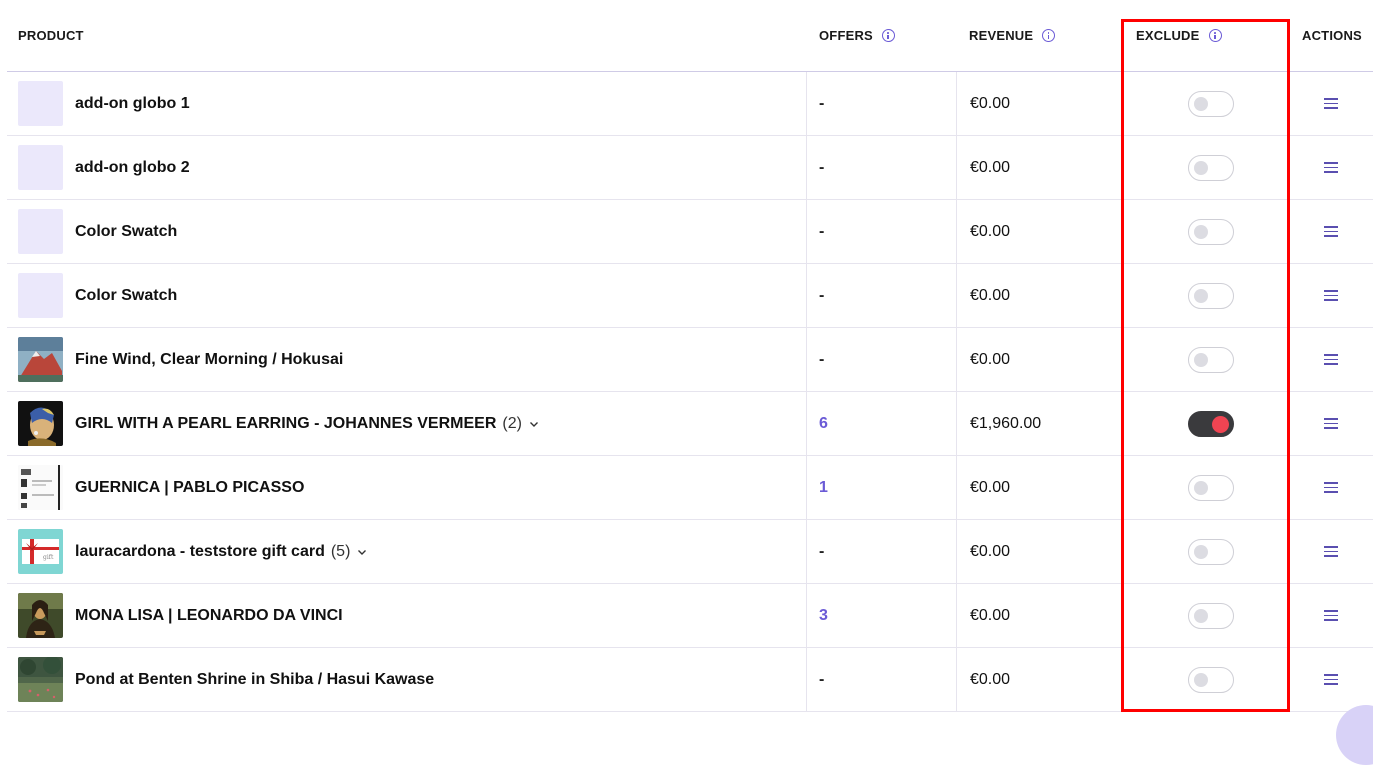 The height and width of the screenshot is (765, 1373). What do you see at coordinates (823, 424) in the screenshot?
I see `offers-count: 6` at bounding box center [823, 424].